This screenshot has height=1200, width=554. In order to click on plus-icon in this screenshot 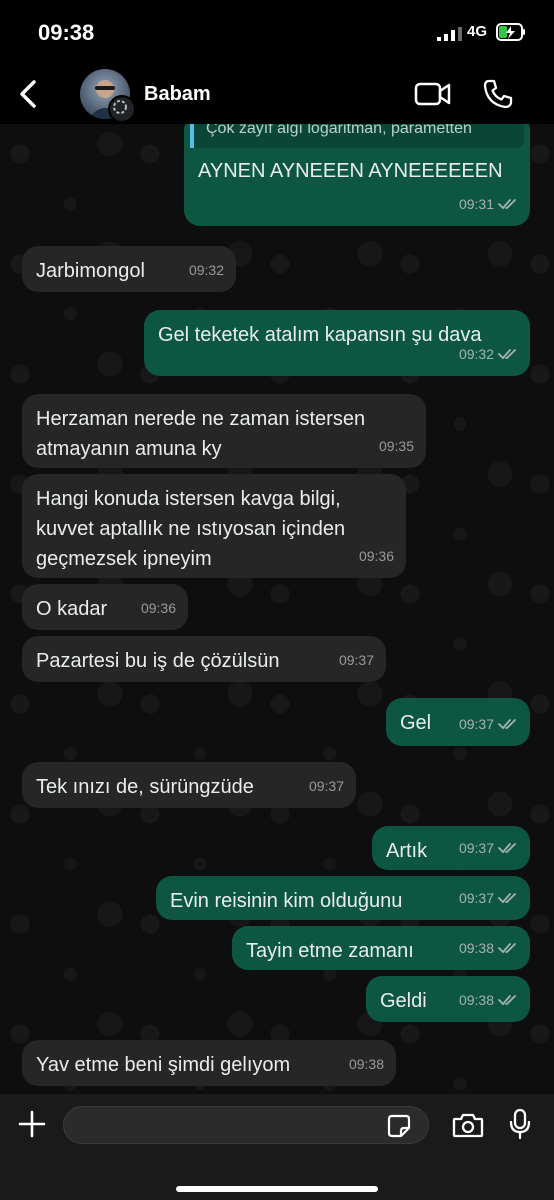, I will do `click(32, 1124)`.